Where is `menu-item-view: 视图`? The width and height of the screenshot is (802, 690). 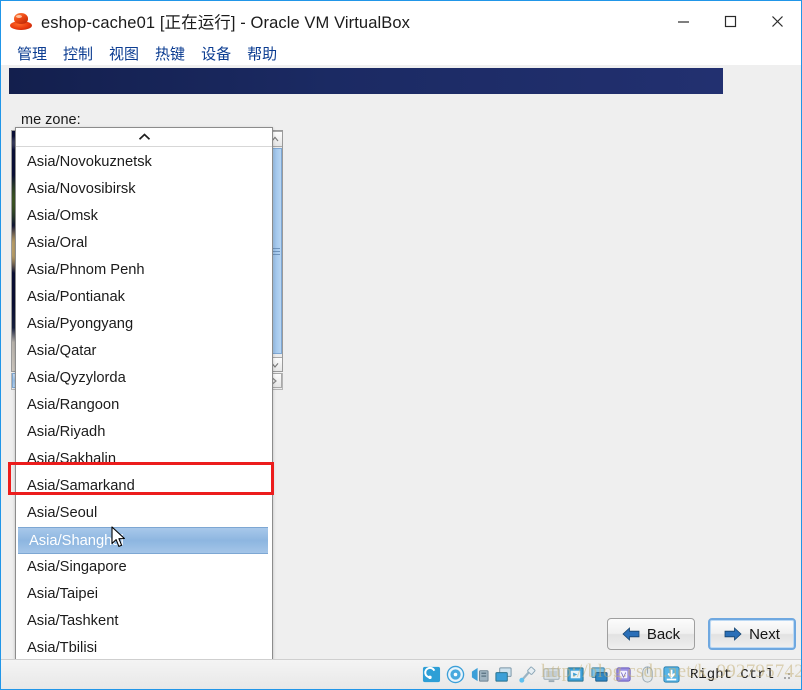 menu-item-view: 视图 is located at coordinates (124, 53).